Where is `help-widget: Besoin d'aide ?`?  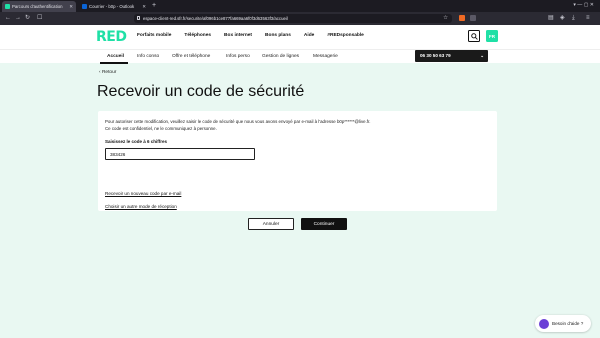 help-widget: Besoin d'aide ? is located at coordinates (563, 323).